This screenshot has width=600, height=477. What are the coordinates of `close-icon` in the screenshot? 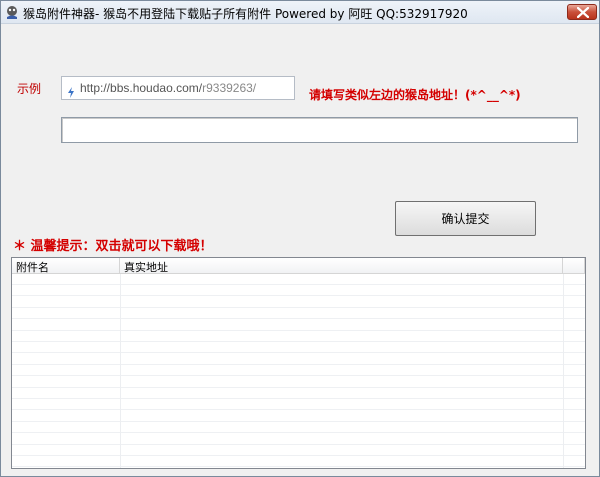 It's located at (583, 12).